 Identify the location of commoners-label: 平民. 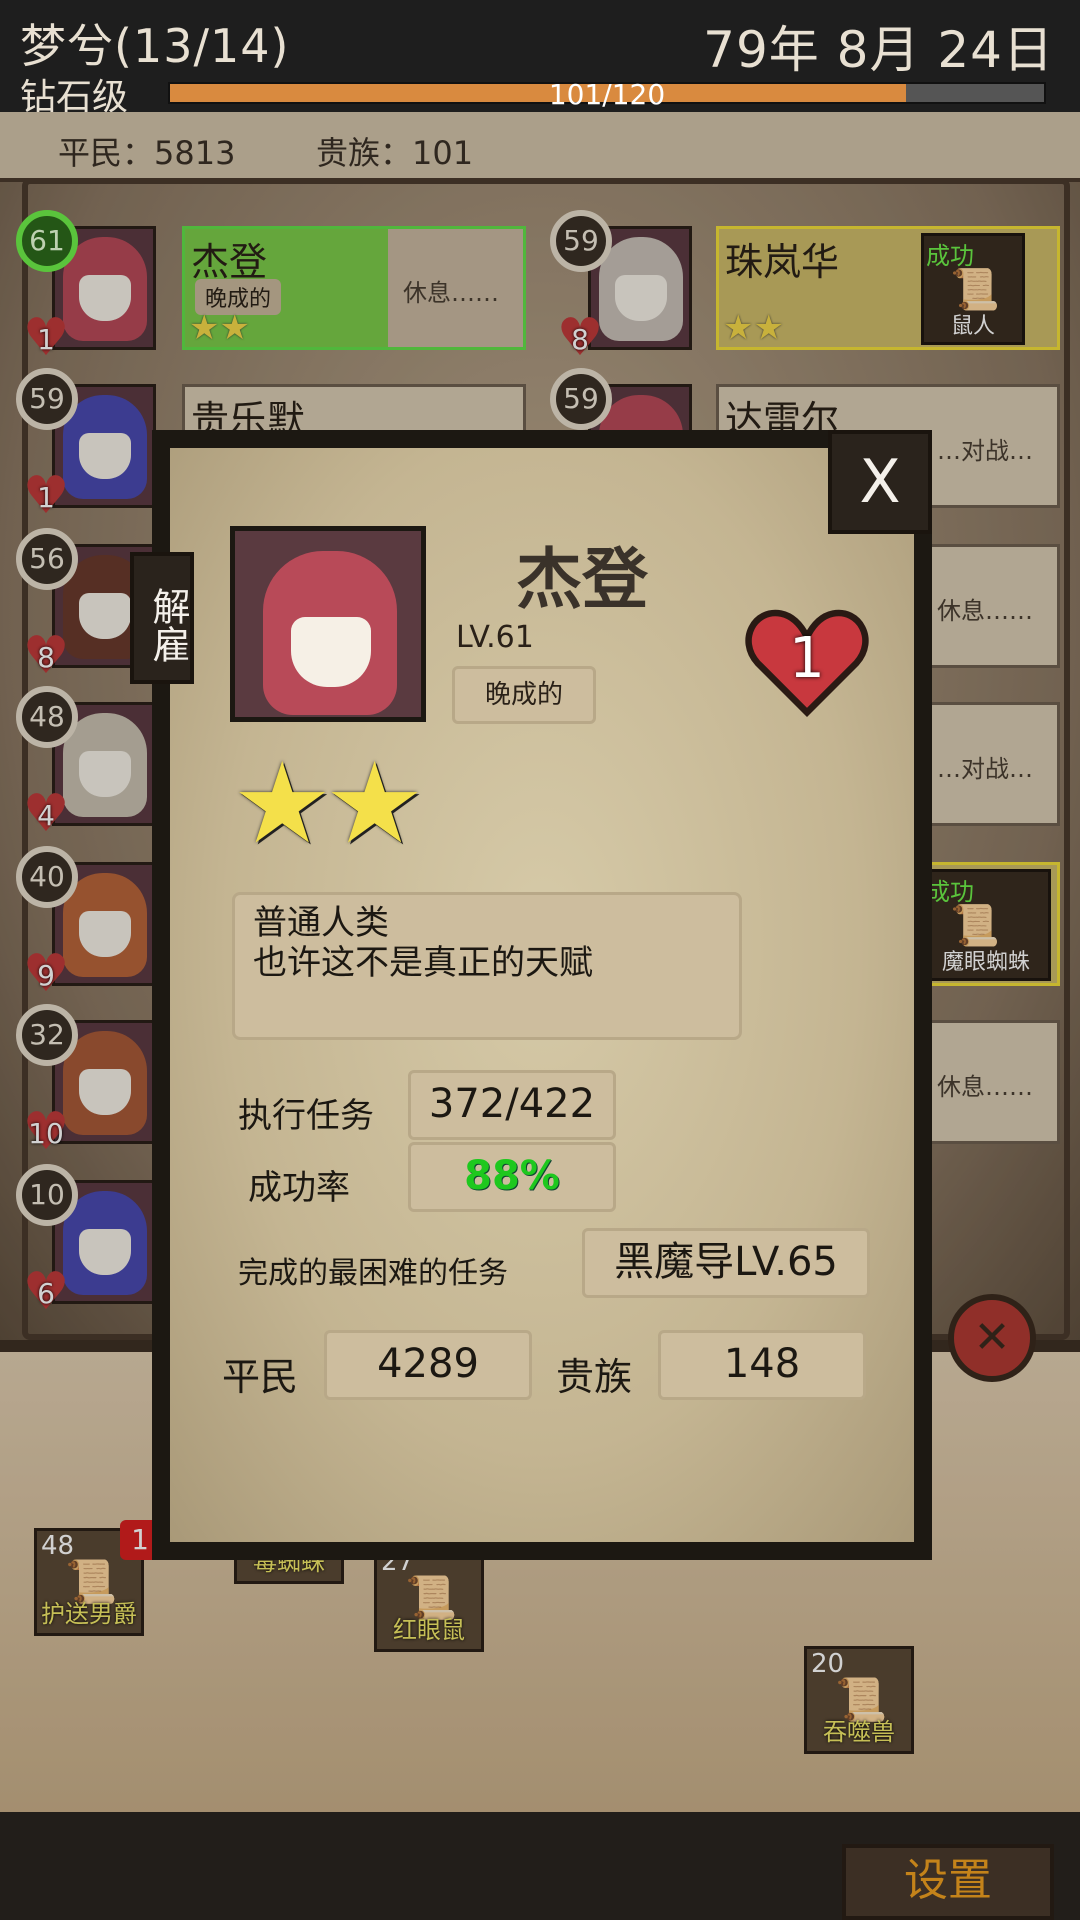
(260, 1377).